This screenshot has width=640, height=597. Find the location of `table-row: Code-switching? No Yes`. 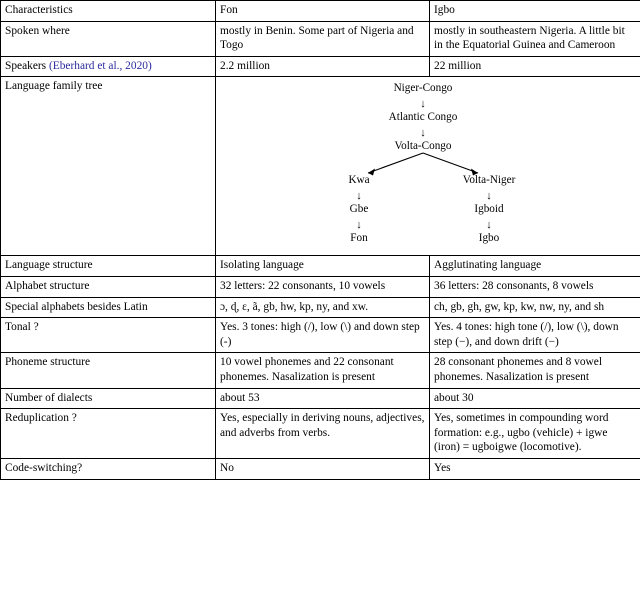

table-row: Code-switching? No Yes is located at coordinates (320, 468).